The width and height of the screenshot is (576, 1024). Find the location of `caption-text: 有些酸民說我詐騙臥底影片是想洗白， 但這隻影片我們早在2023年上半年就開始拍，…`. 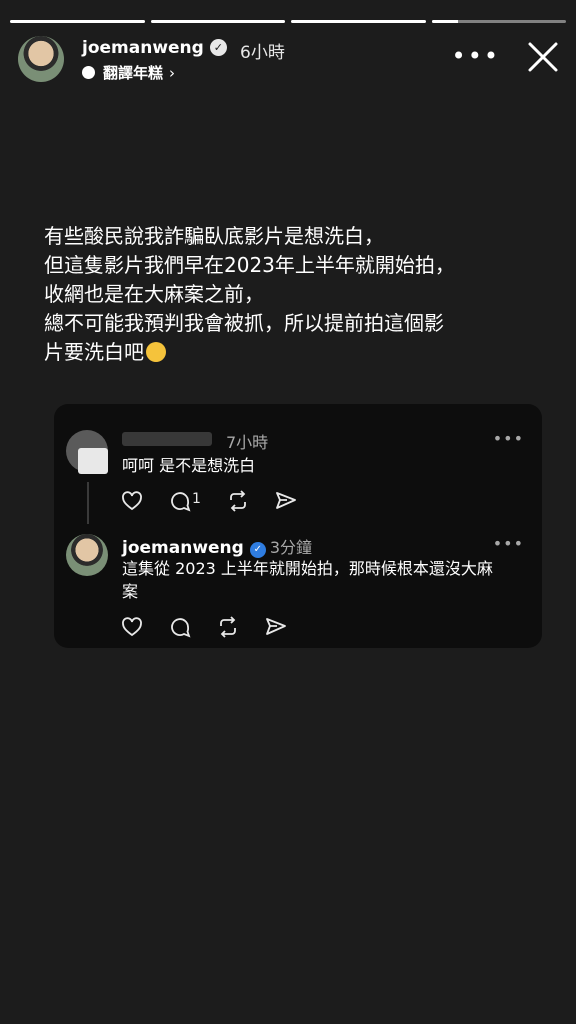

caption-text: 有些酸民說我詐騙臥底影片是想洗白， 但這隻影片我們早在2023年上半年就開始拍，… is located at coordinates (249, 294).